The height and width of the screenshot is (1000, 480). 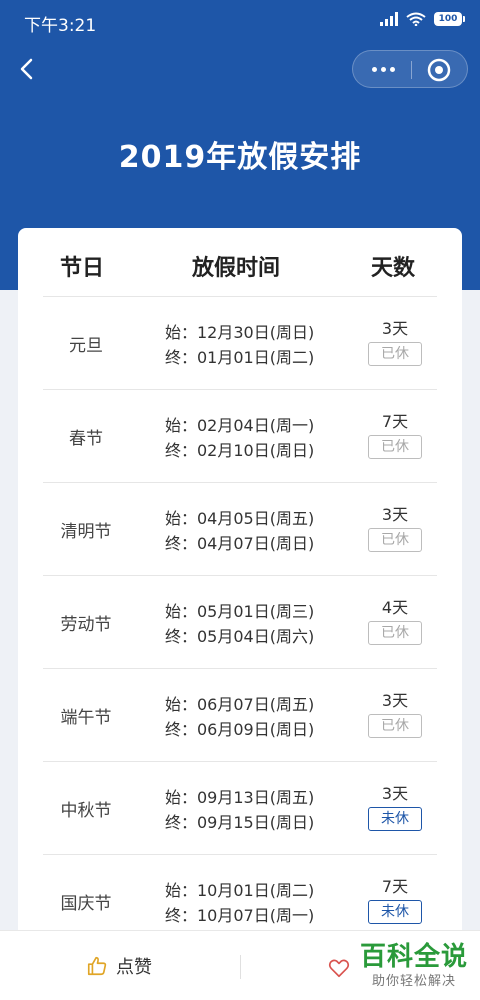 What do you see at coordinates (86, 718) in the screenshot?
I see `festival-name: 端午节` at bounding box center [86, 718].